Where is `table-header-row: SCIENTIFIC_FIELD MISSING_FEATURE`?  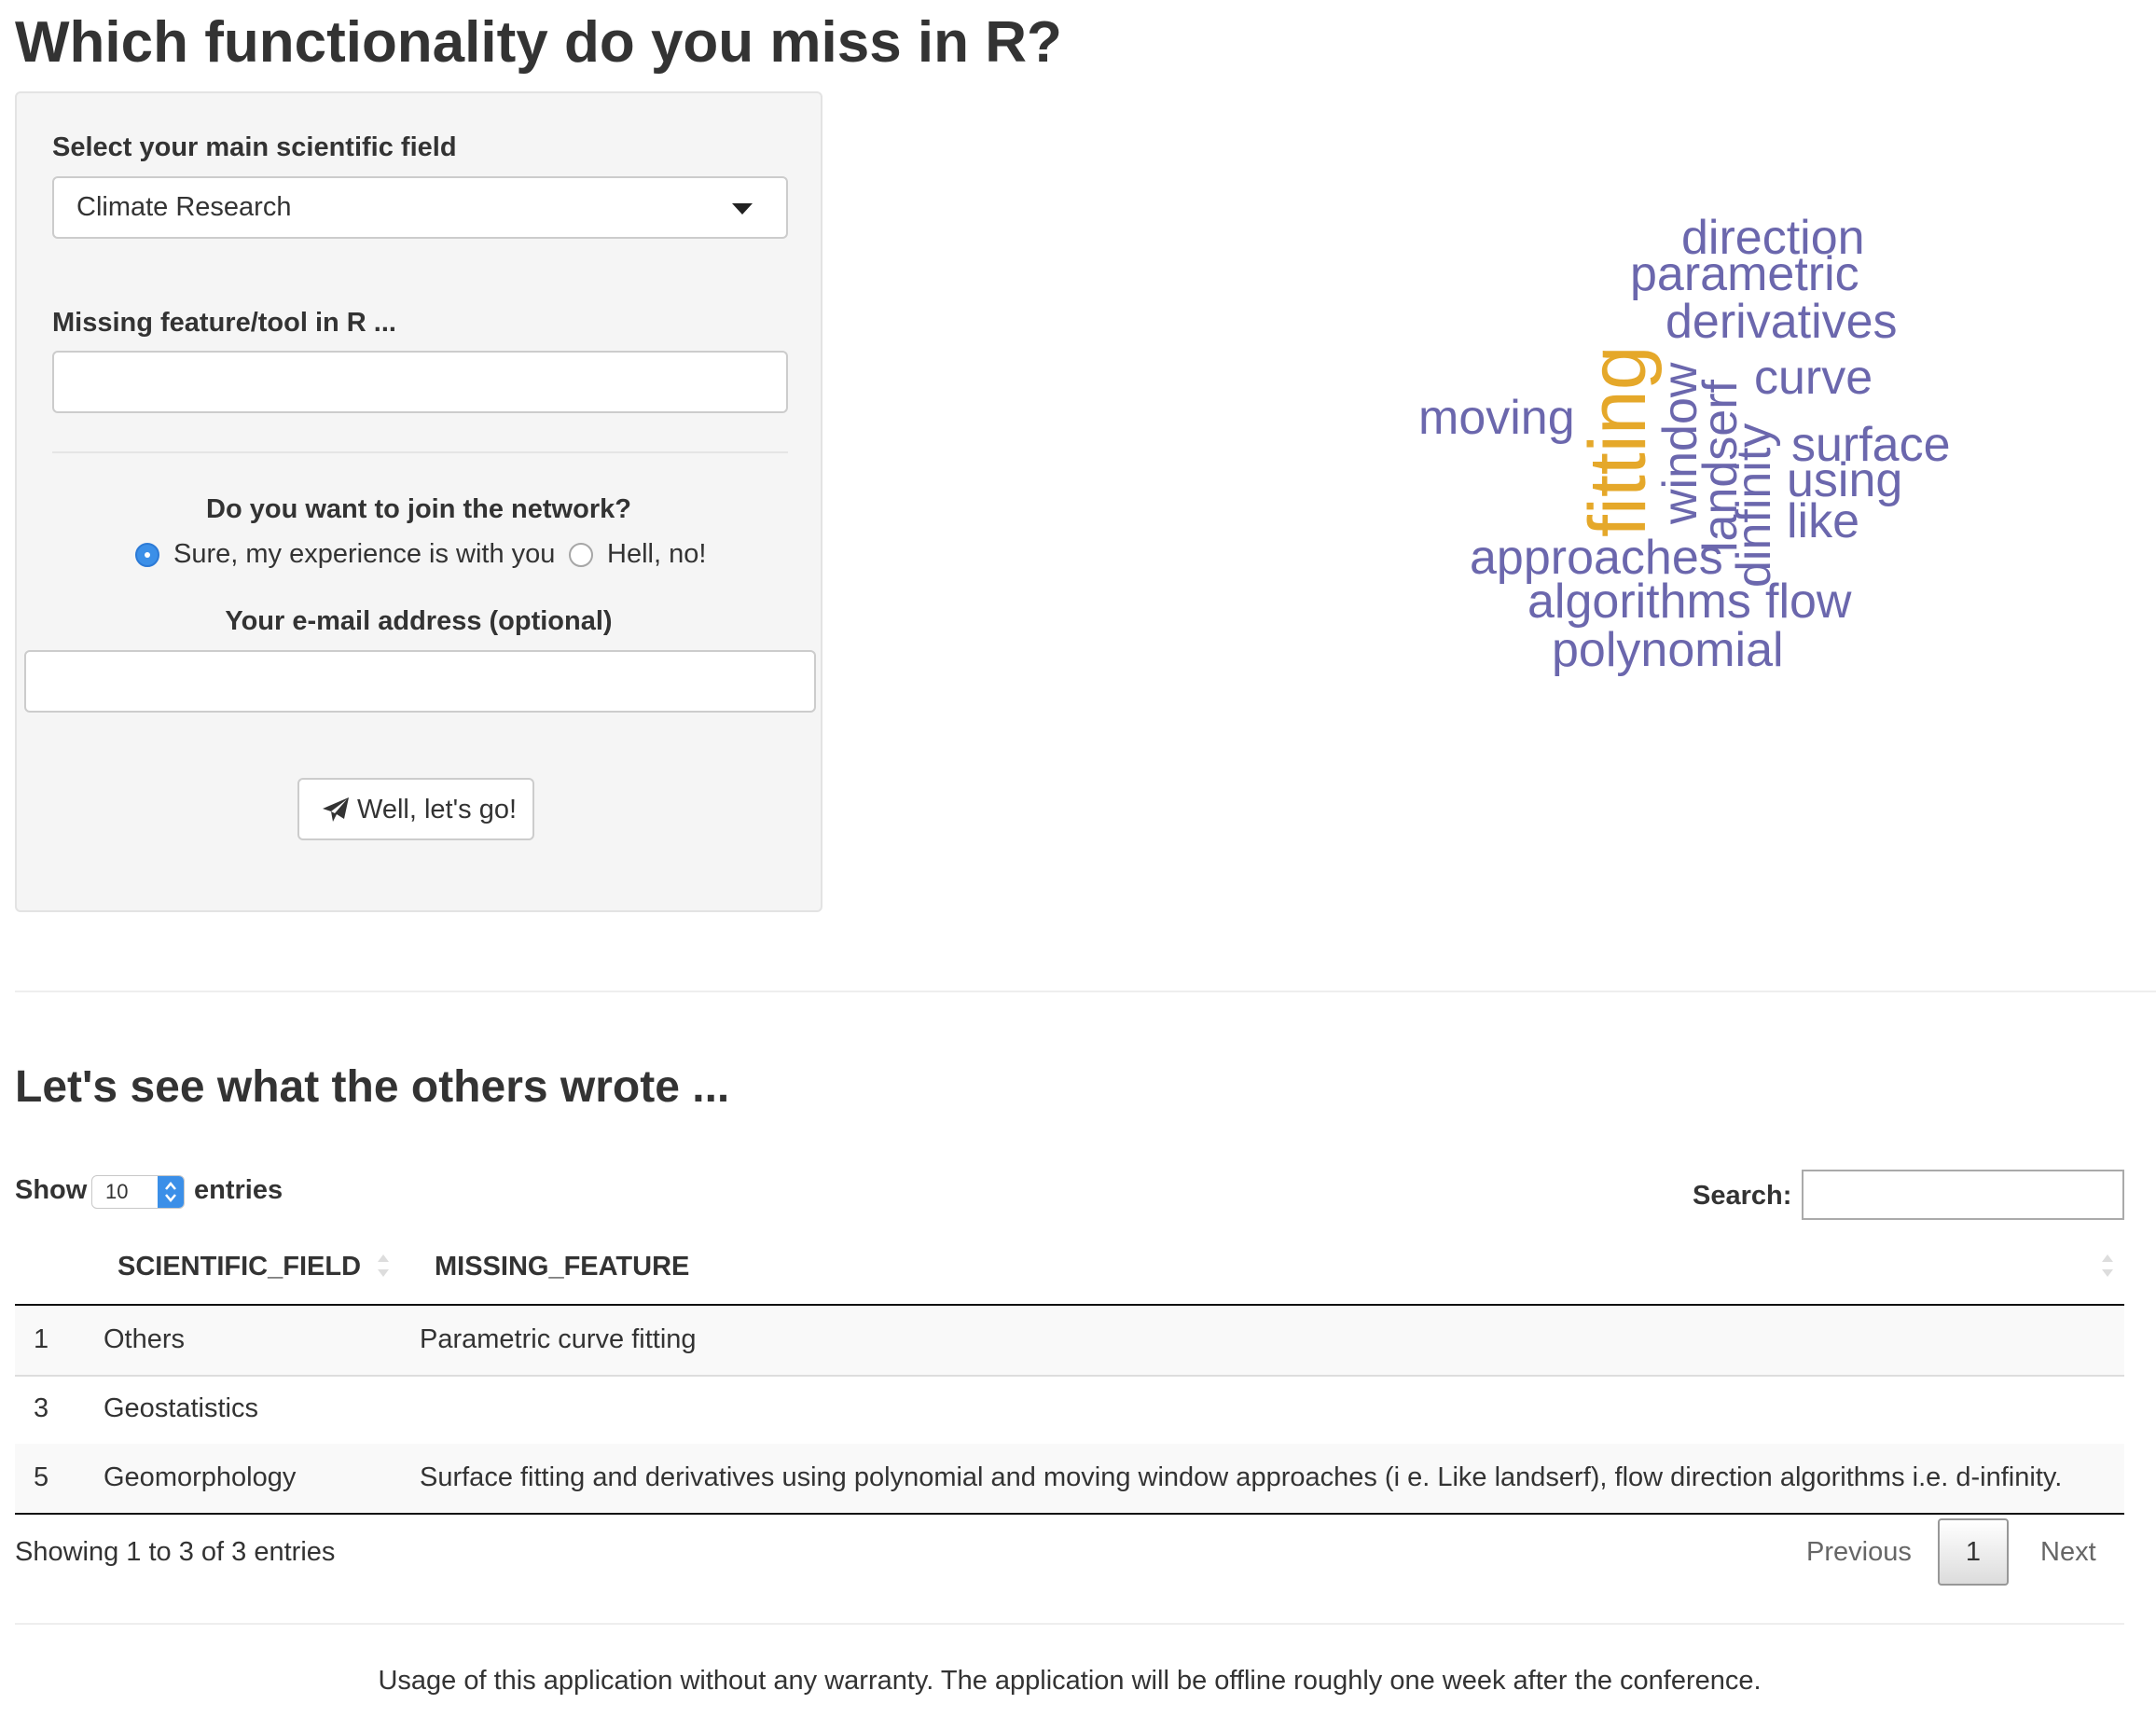
table-header-row: SCIENTIFIC_FIELD MISSING_FEATURE is located at coordinates (1069, 1268).